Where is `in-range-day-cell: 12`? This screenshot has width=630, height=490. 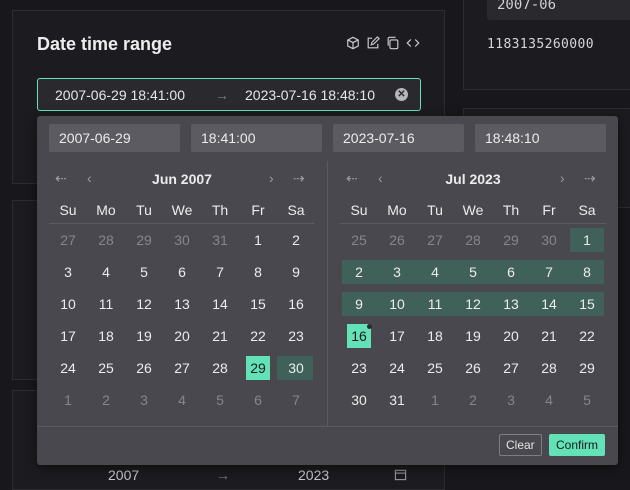 in-range-day-cell: 12 is located at coordinates (473, 304).